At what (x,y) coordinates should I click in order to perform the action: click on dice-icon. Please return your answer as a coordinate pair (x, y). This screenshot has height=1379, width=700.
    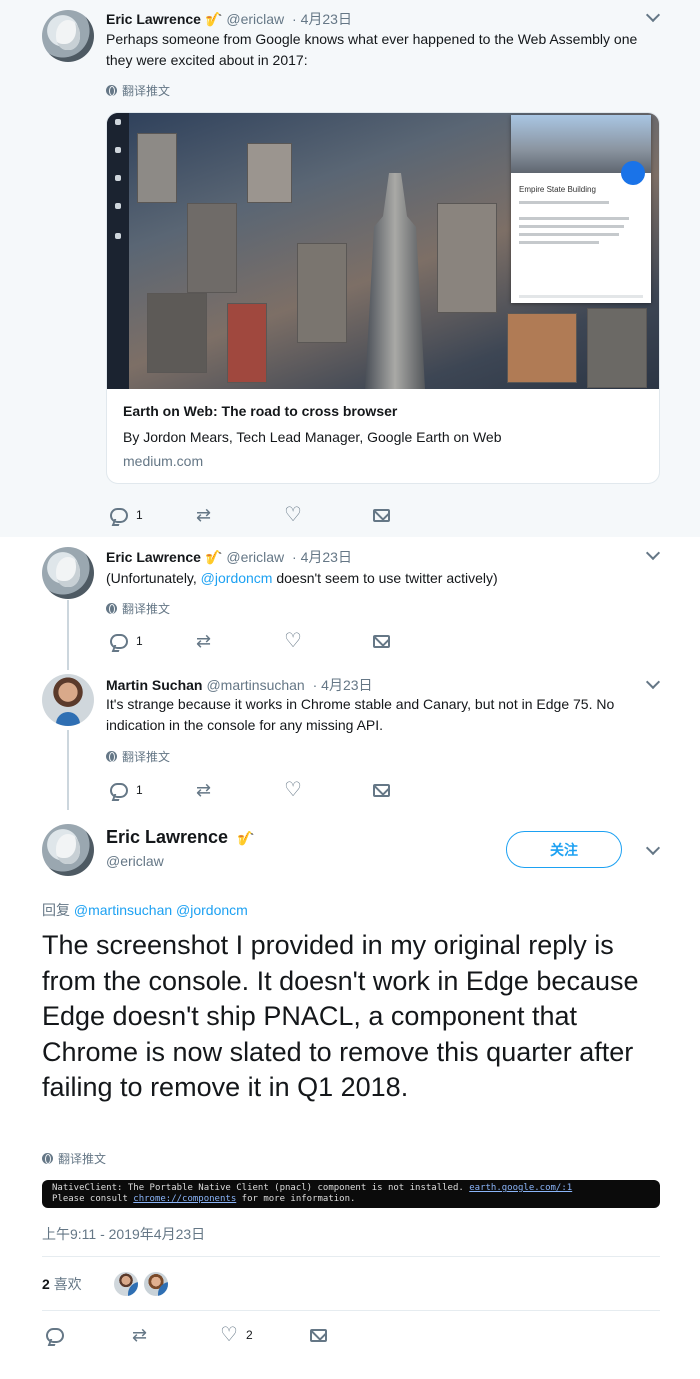
    Looking at the image, I should click on (118, 178).